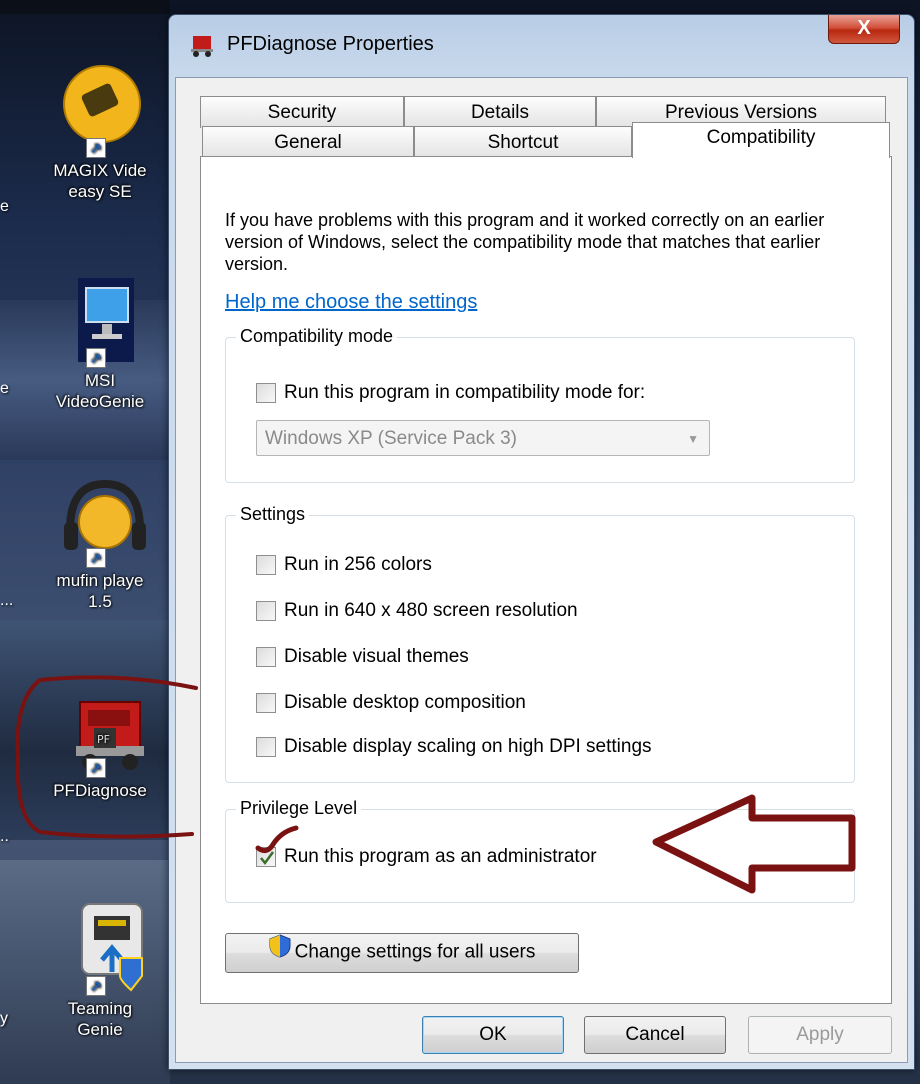 The image size is (920, 1084). Describe the element at coordinates (100, 380) in the screenshot. I see `desktop-icon-label: MSI` at that location.